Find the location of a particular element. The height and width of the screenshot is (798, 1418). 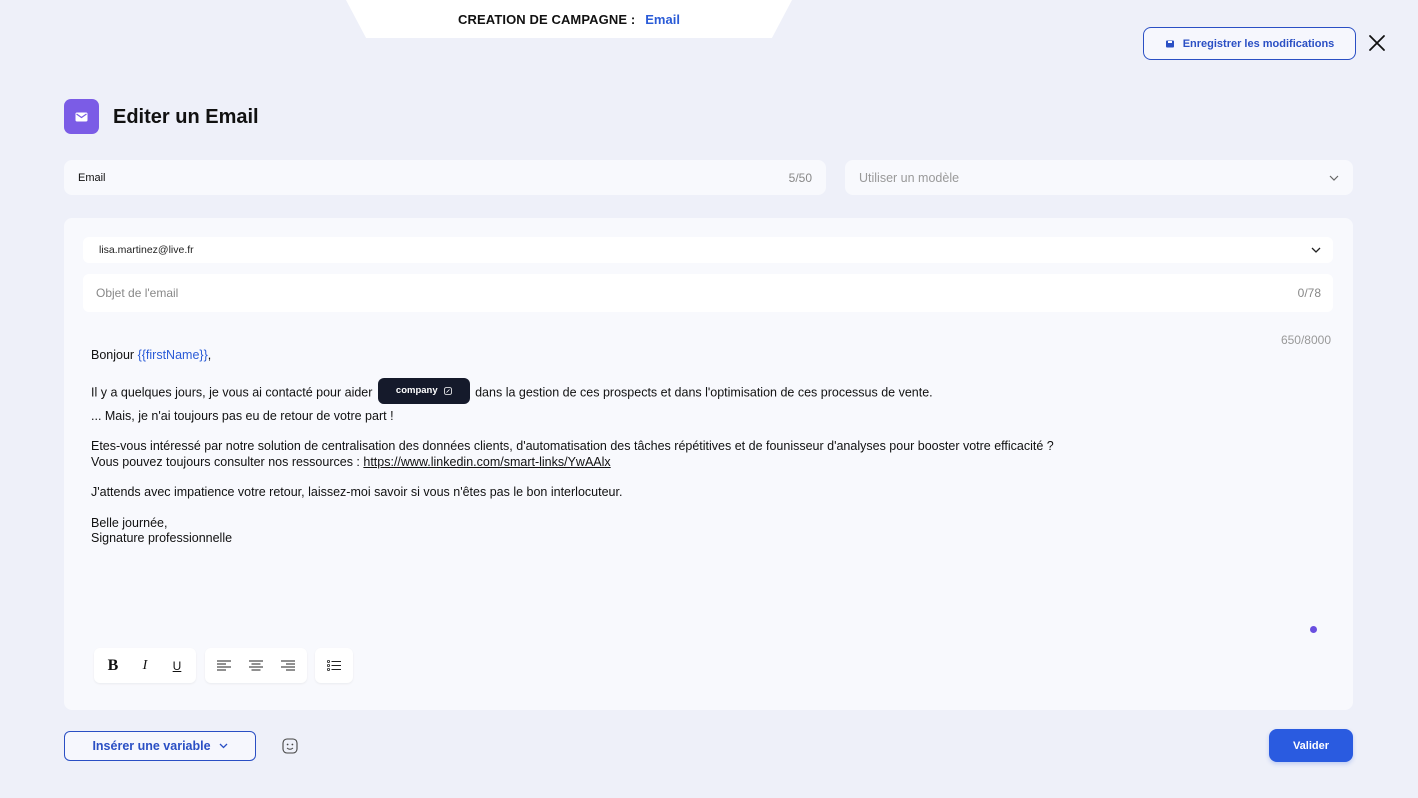

align-right-button is located at coordinates (288, 666).